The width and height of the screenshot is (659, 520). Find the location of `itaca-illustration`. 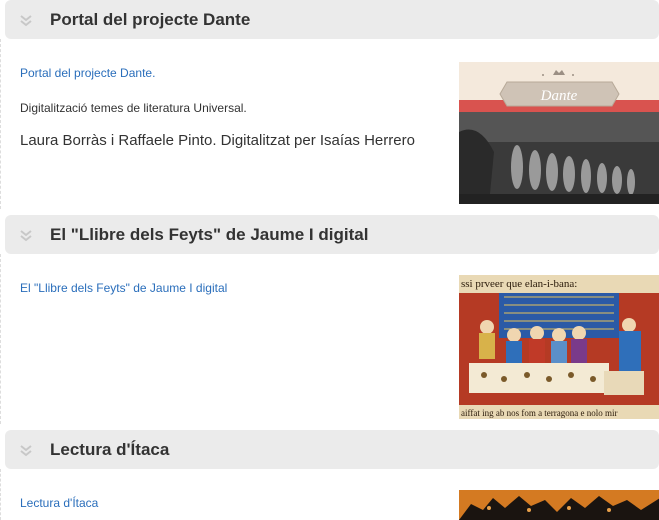

itaca-illustration is located at coordinates (559, 505).